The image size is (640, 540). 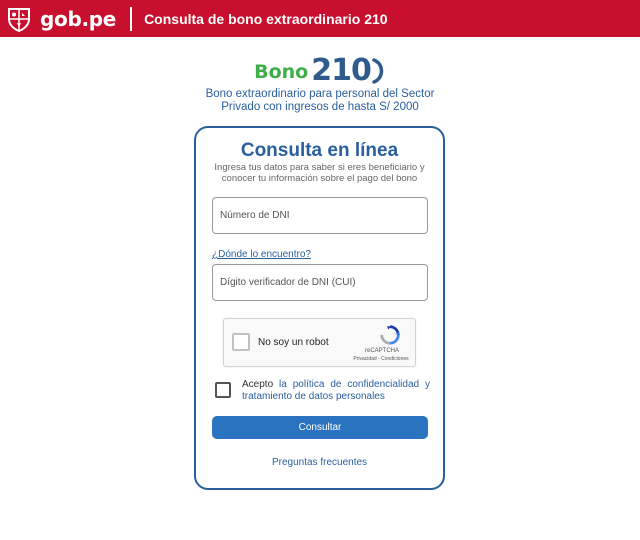 I want to click on peru-shield-icon, so click(x=19, y=19).